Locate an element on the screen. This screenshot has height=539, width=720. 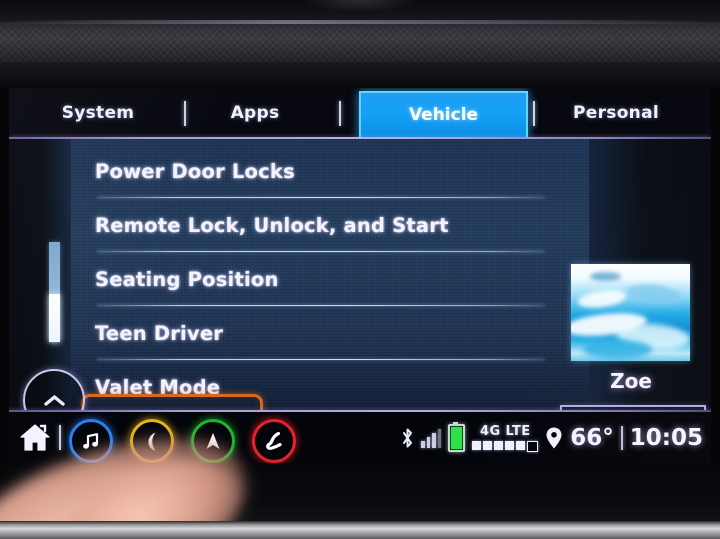
bottom-bar-separator is located at coordinates (60, 437).